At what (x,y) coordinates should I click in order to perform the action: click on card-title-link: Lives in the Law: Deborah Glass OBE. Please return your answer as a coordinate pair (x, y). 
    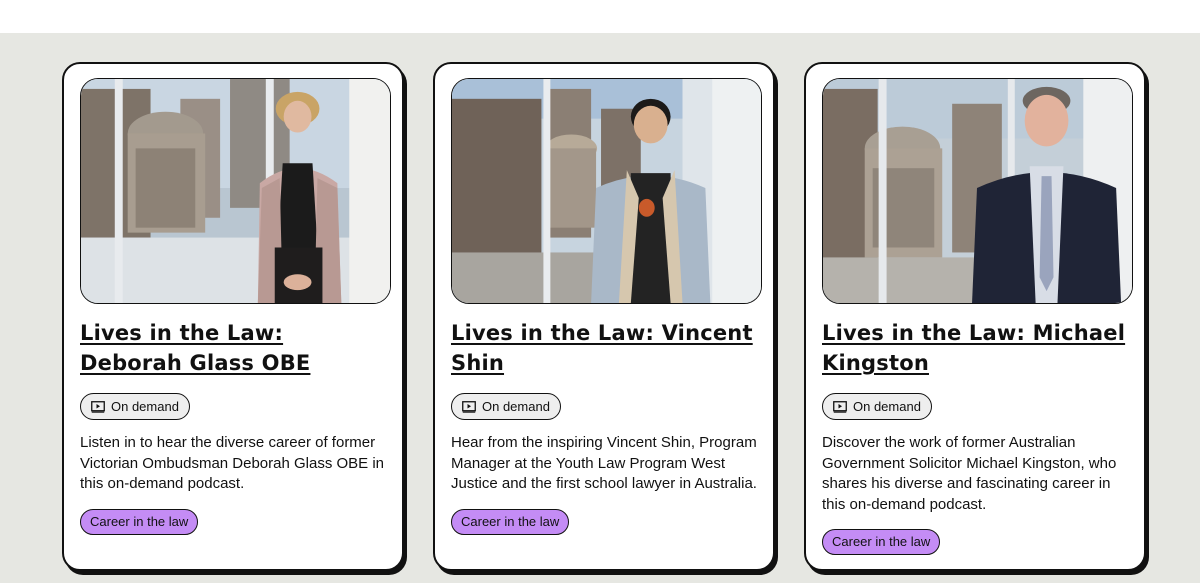
    Looking at the image, I should click on (234, 348).